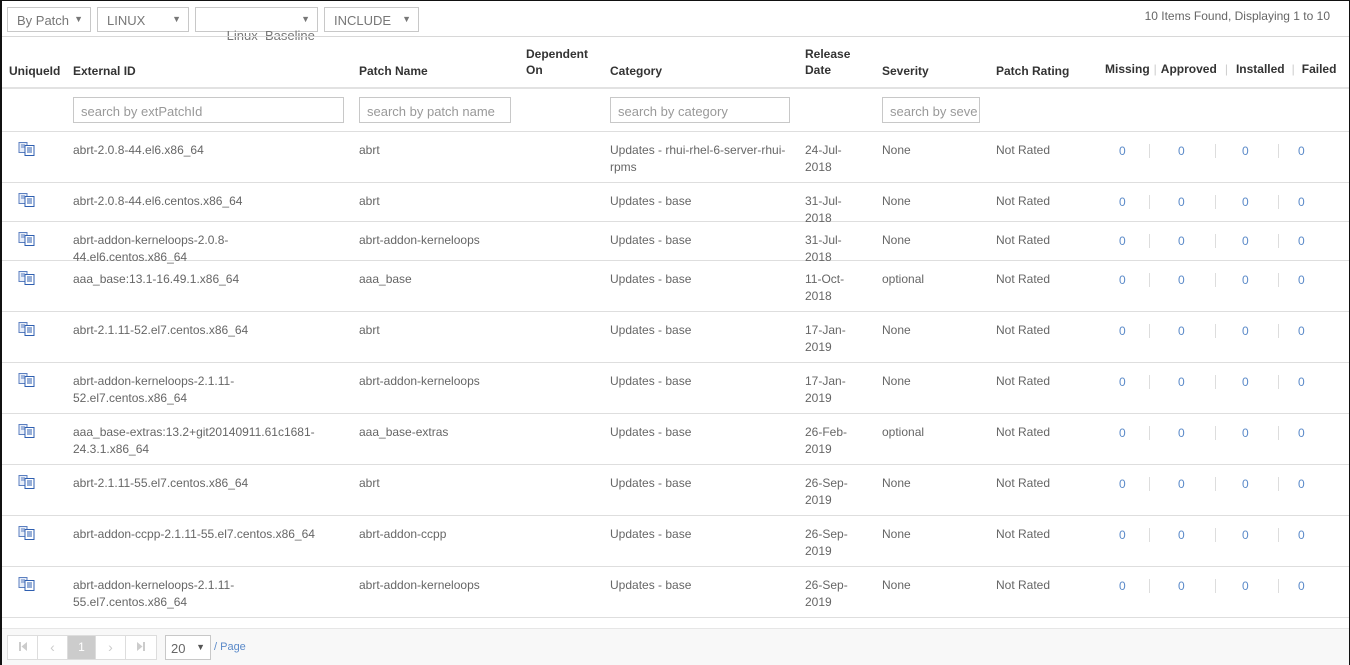  I want to click on os-select-value: LINUX, so click(126, 20).